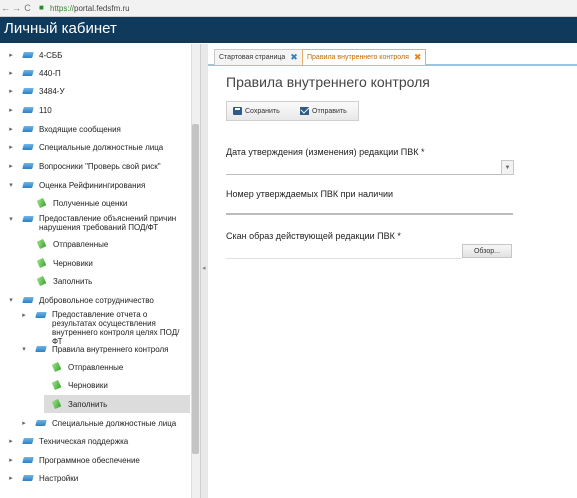  What do you see at coordinates (35, 91) in the screenshot?
I see `tree-item-3484u: ▸ 3484-У` at bounding box center [35, 91].